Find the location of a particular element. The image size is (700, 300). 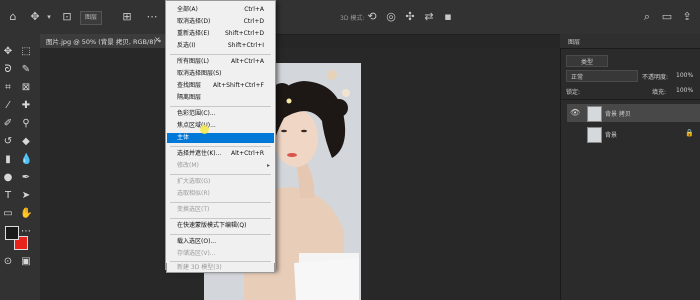

menu-item-transform-selection: 变换选区(T) is located at coordinates (220, 210).